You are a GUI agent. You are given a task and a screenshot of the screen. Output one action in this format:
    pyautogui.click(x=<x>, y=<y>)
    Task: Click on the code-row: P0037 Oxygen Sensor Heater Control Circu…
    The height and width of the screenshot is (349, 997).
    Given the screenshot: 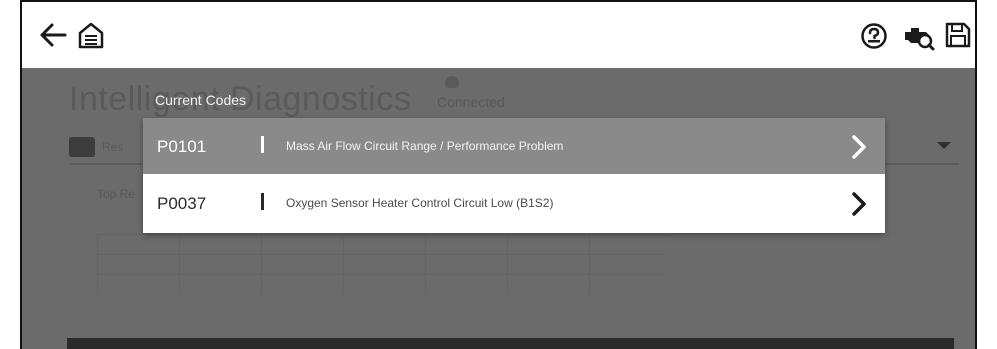 What is the action you would take?
    pyautogui.click(x=514, y=203)
    